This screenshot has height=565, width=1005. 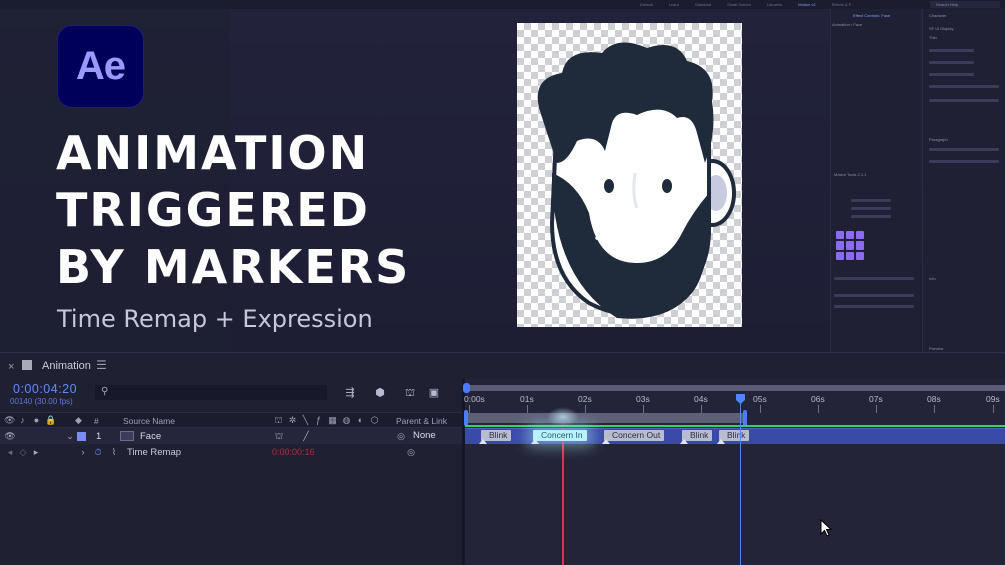 What do you see at coordinates (70, 436) in the screenshot?
I see `expand-chevron-icon: ⌄` at bounding box center [70, 436].